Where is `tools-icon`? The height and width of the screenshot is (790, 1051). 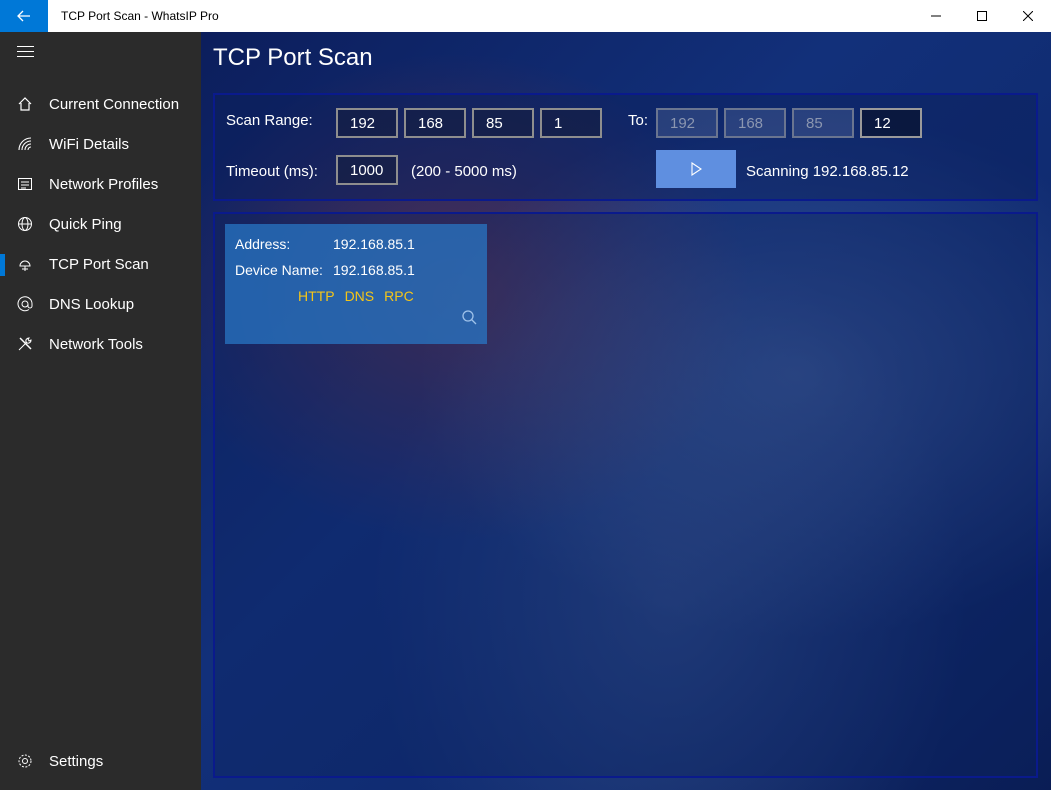
tools-icon is located at coordinates (25, 344).